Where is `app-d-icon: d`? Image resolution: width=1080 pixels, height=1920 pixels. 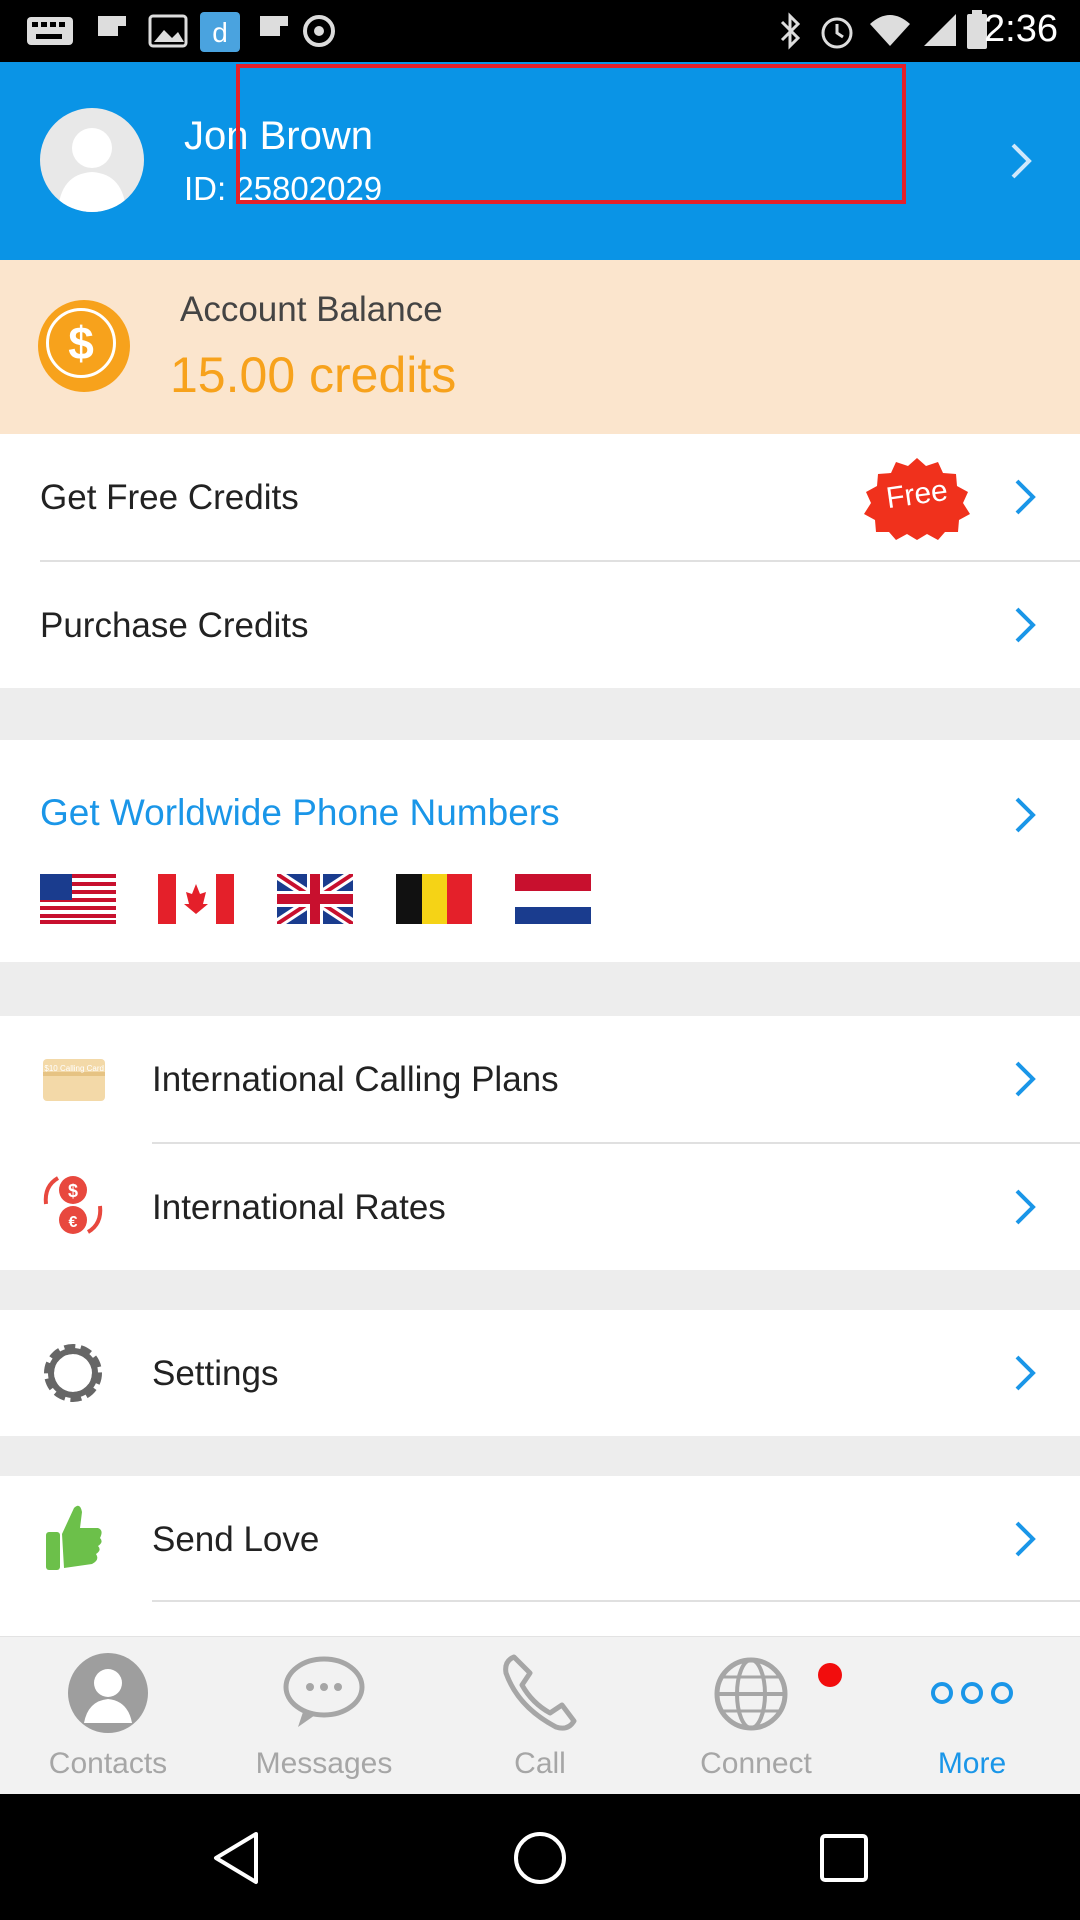 app-d-icon: d is located at coordinates (220, 32).